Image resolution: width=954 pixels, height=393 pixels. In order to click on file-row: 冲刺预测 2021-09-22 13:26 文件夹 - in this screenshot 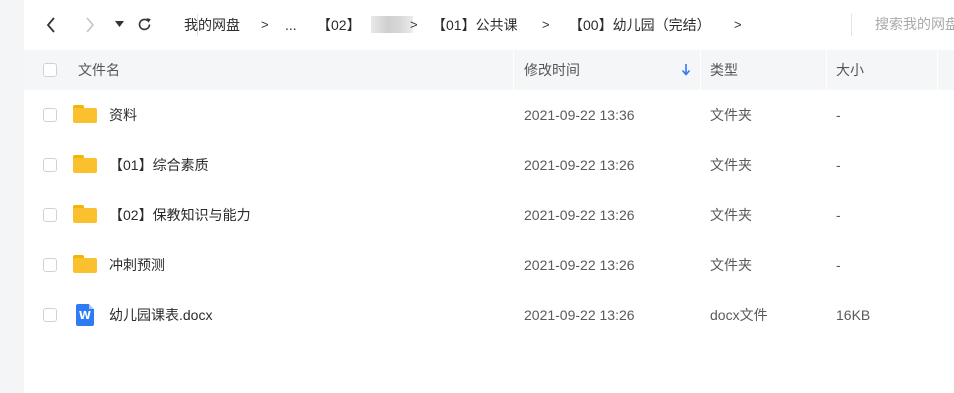, I will do `click(489, 265)`.